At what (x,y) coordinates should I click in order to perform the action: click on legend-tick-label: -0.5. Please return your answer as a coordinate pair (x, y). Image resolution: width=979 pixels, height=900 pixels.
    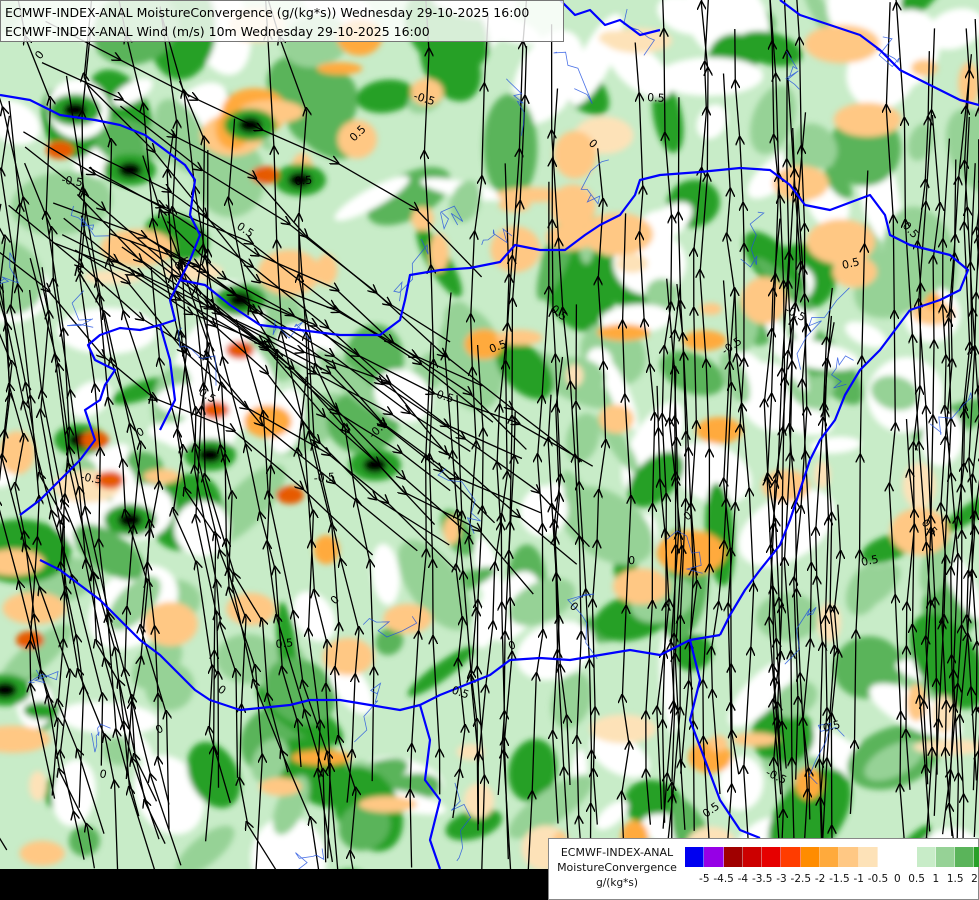
    Looking at the image, I should click on (878, 879).